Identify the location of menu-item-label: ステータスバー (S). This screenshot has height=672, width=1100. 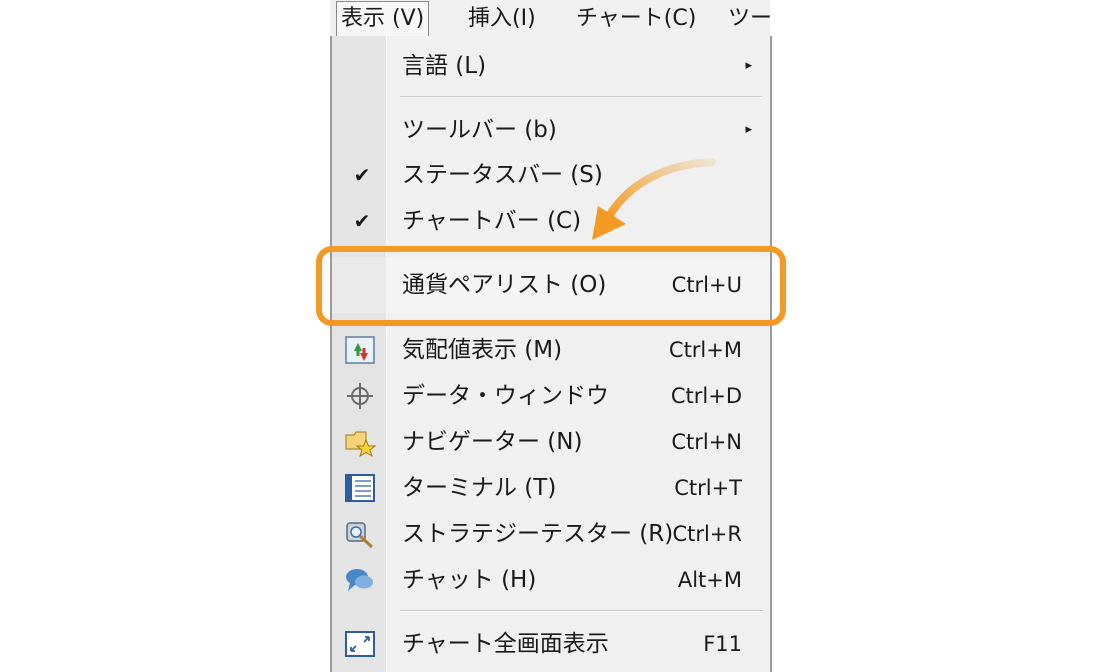
(502, 175).